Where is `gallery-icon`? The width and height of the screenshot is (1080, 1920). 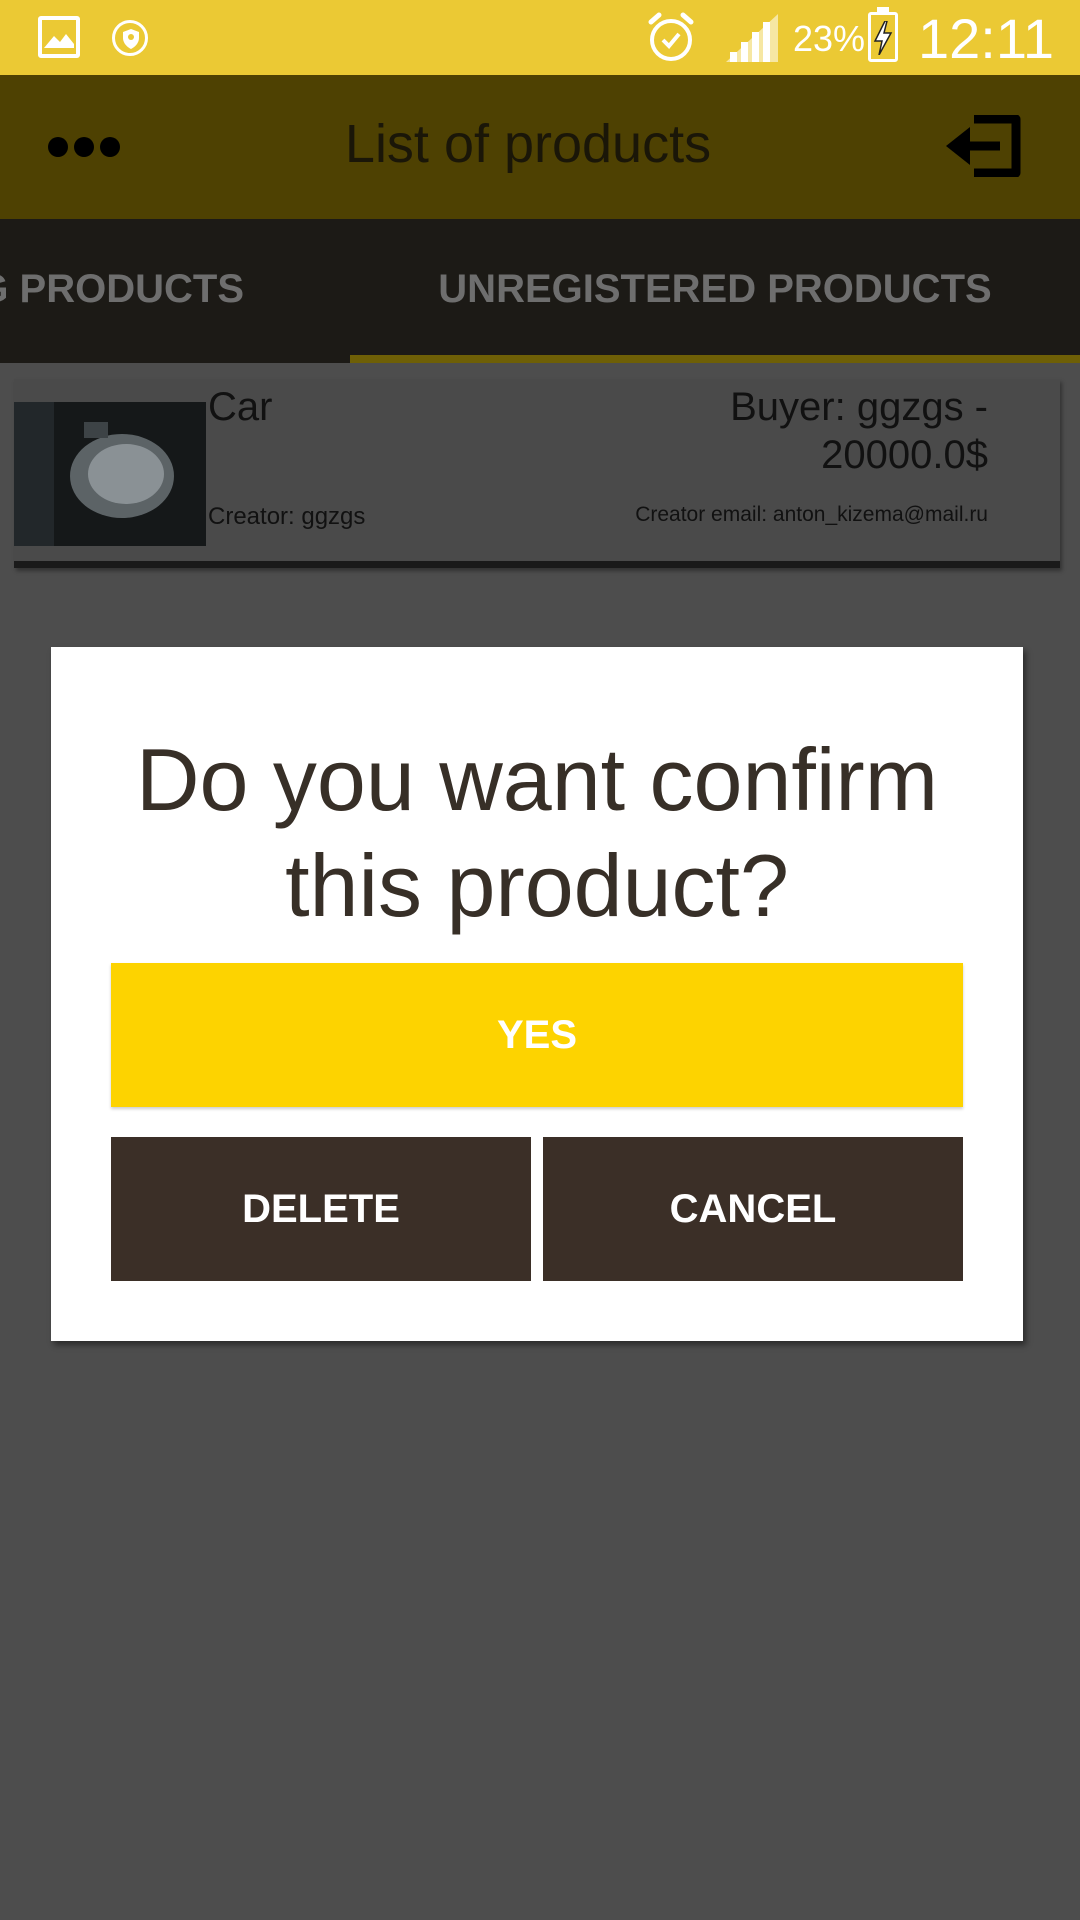 gallery-icon is located at coordinates (59, 37).